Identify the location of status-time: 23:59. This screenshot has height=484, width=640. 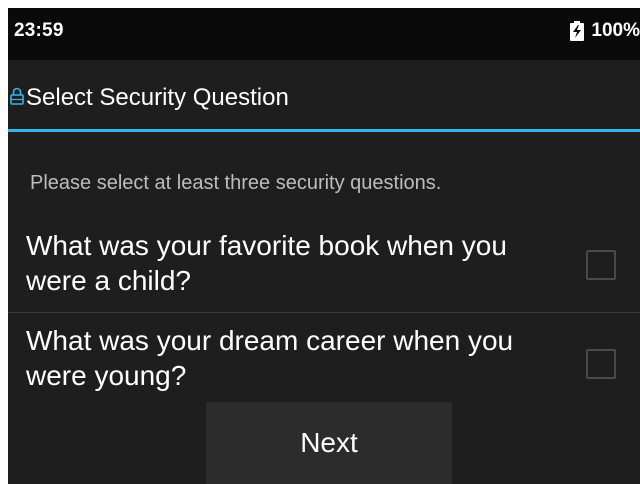
(39, 30).